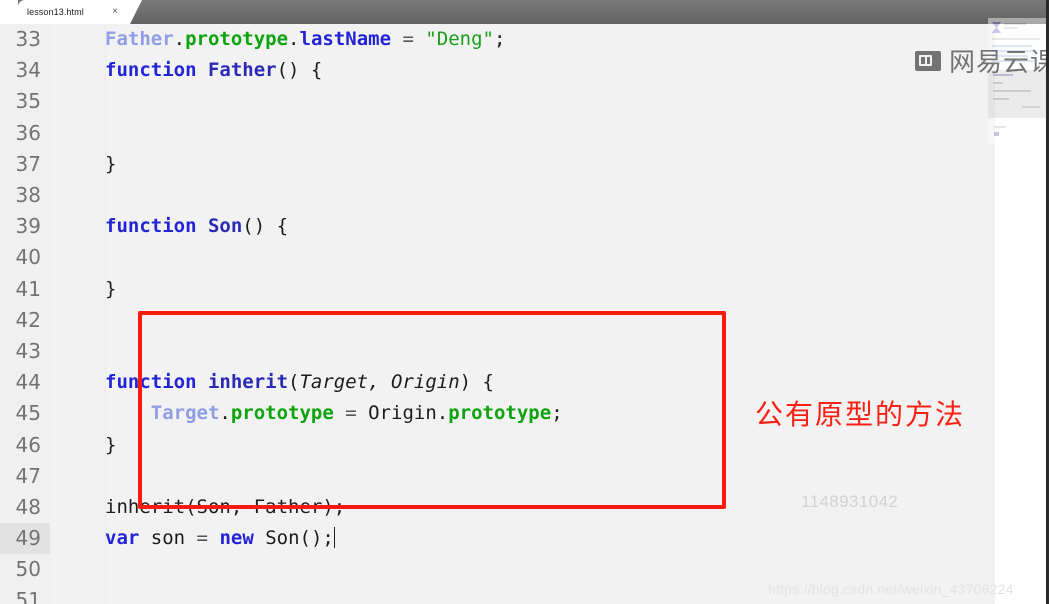  What do you see at coordinates (294, 382) in the screenshot?
I see `code-token: (` at bounding box center [294, 382].